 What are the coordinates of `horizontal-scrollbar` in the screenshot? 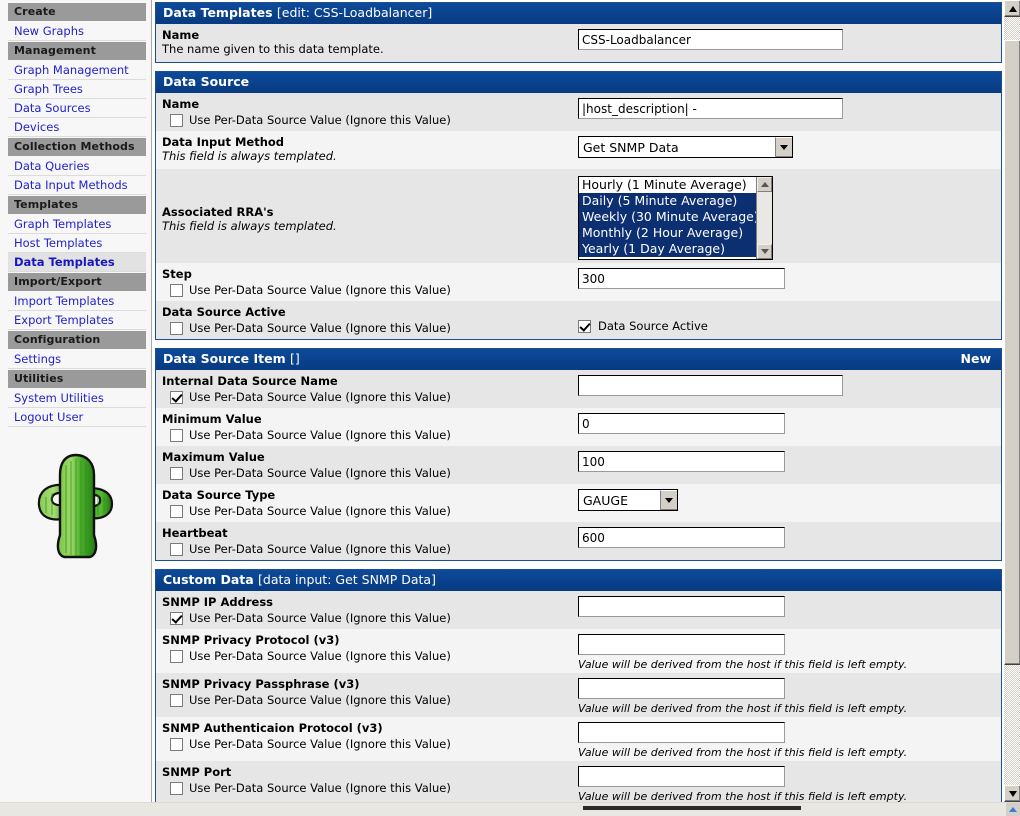 It's located at (510, 809).